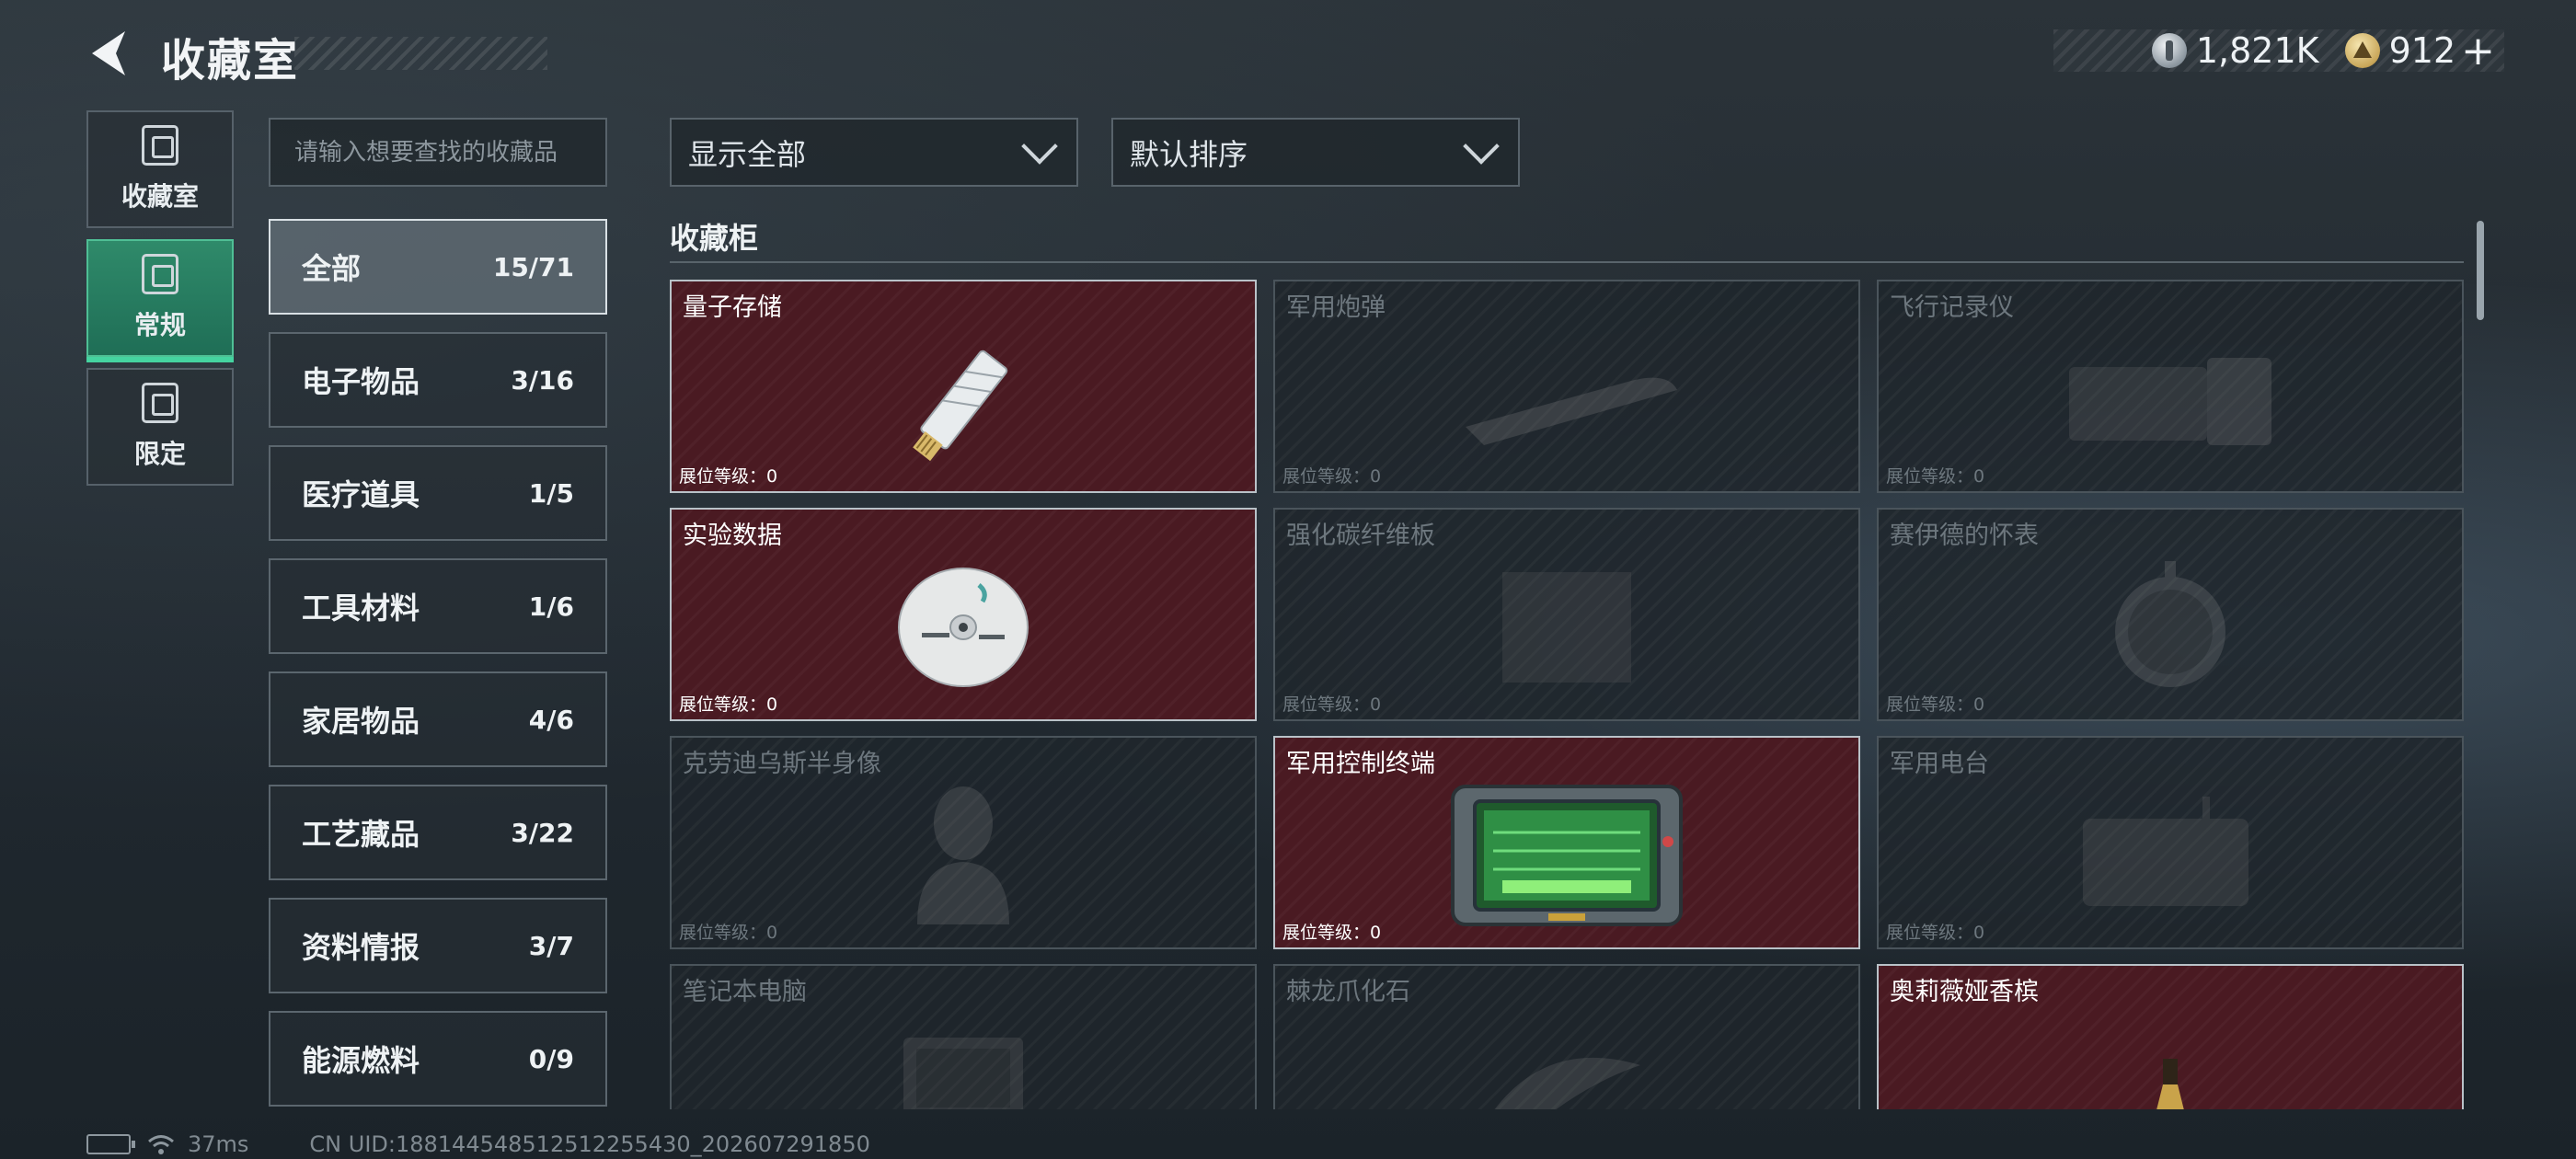 Image resolution: width=2576 pixels, height=1159 pixels. I want to click on category-count: 3/7, so click(551, 945).